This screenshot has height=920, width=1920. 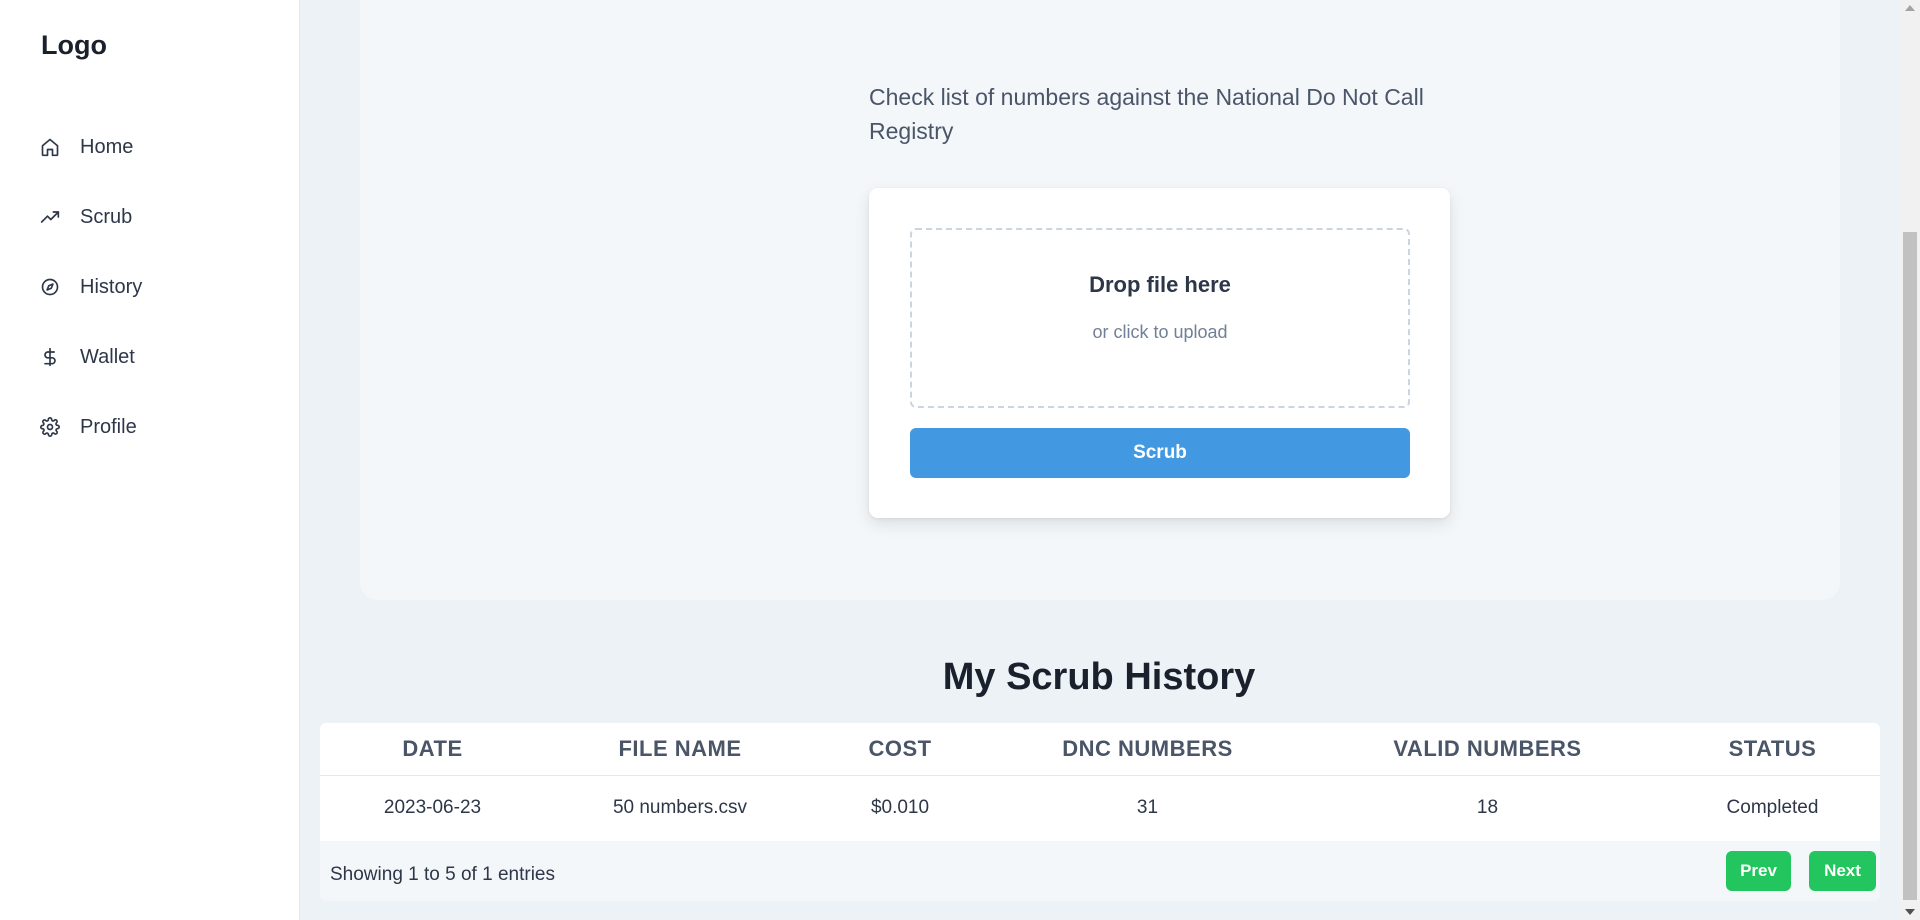 What do you see at coordinates (107, 146) in the screenshot?
I see `sidebar-item-label: Home` at bounding box center [107, 146].